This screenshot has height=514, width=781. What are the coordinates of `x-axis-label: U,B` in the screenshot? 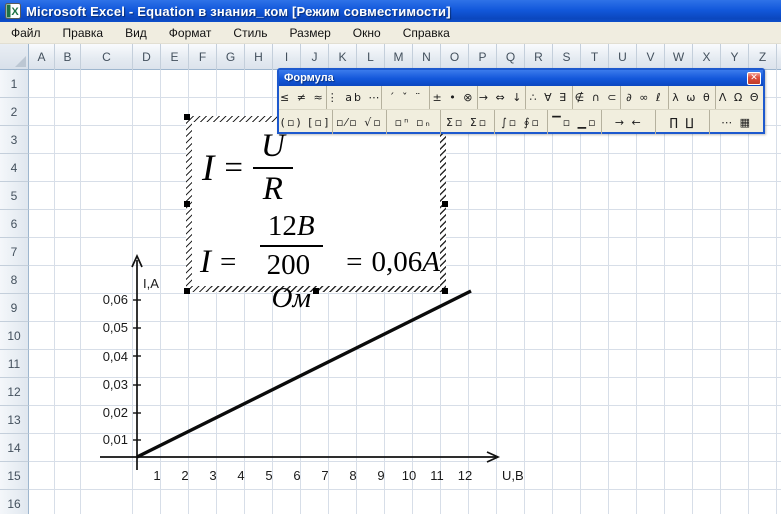 It's located at (513, 475).